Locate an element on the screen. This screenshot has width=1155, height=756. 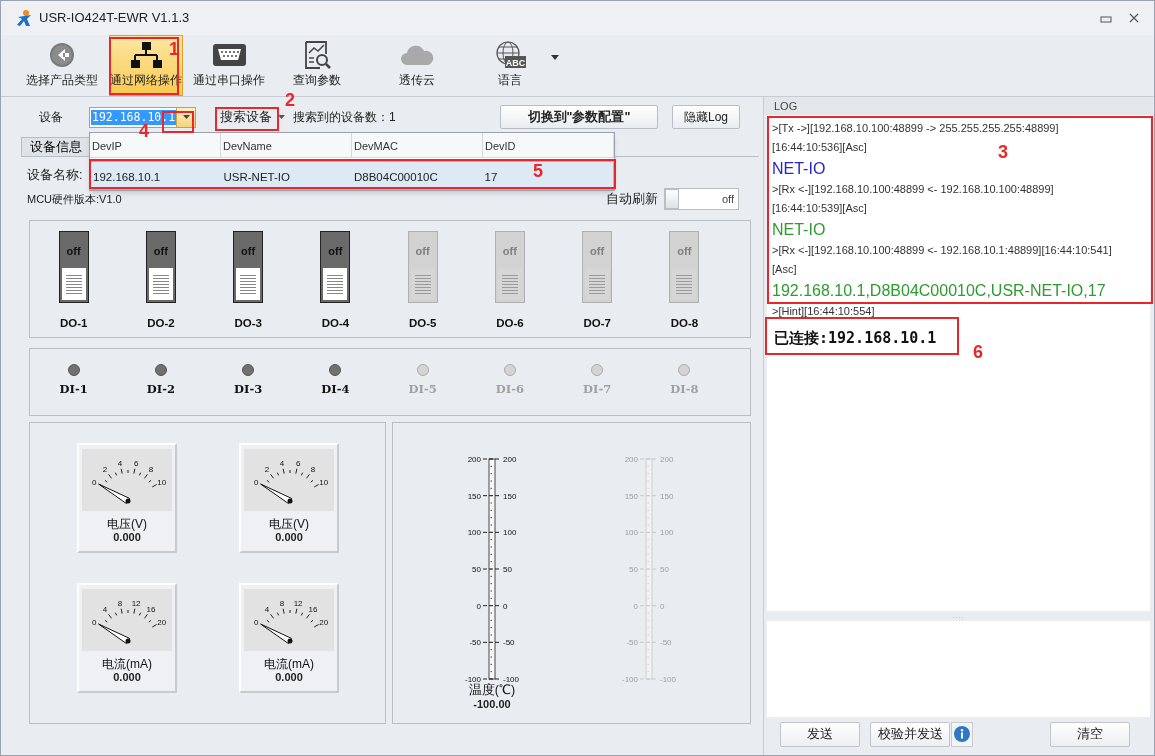
column-header: DevID is located at coordinates (548, 145).